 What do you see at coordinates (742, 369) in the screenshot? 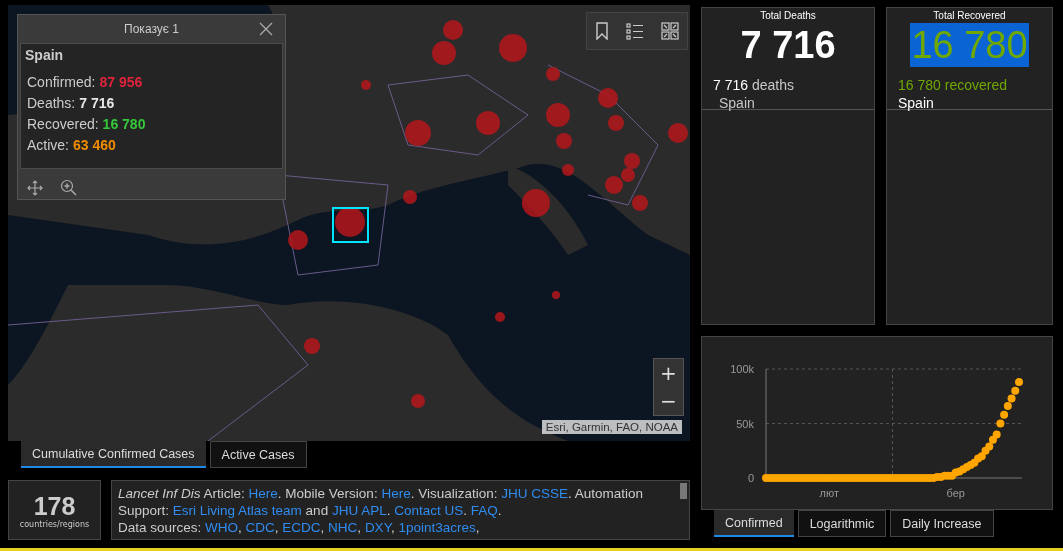
I see `axis-label: 100k` at bounding box center [742, 369].